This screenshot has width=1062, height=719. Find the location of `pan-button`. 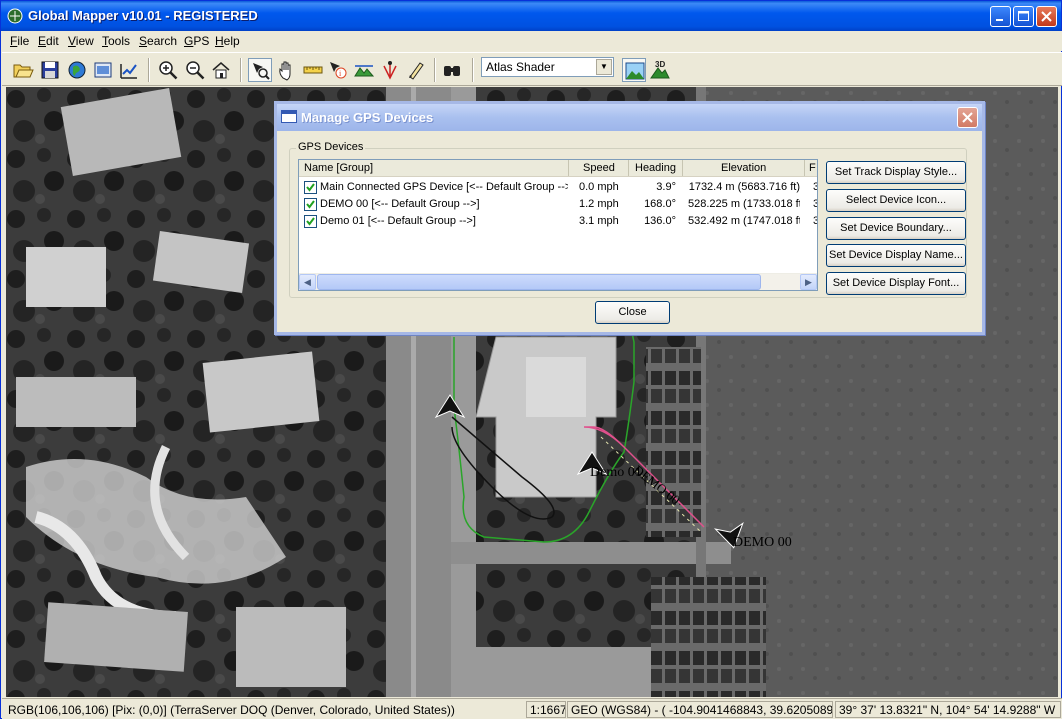

pan-button is located at coordinates (287, 70).